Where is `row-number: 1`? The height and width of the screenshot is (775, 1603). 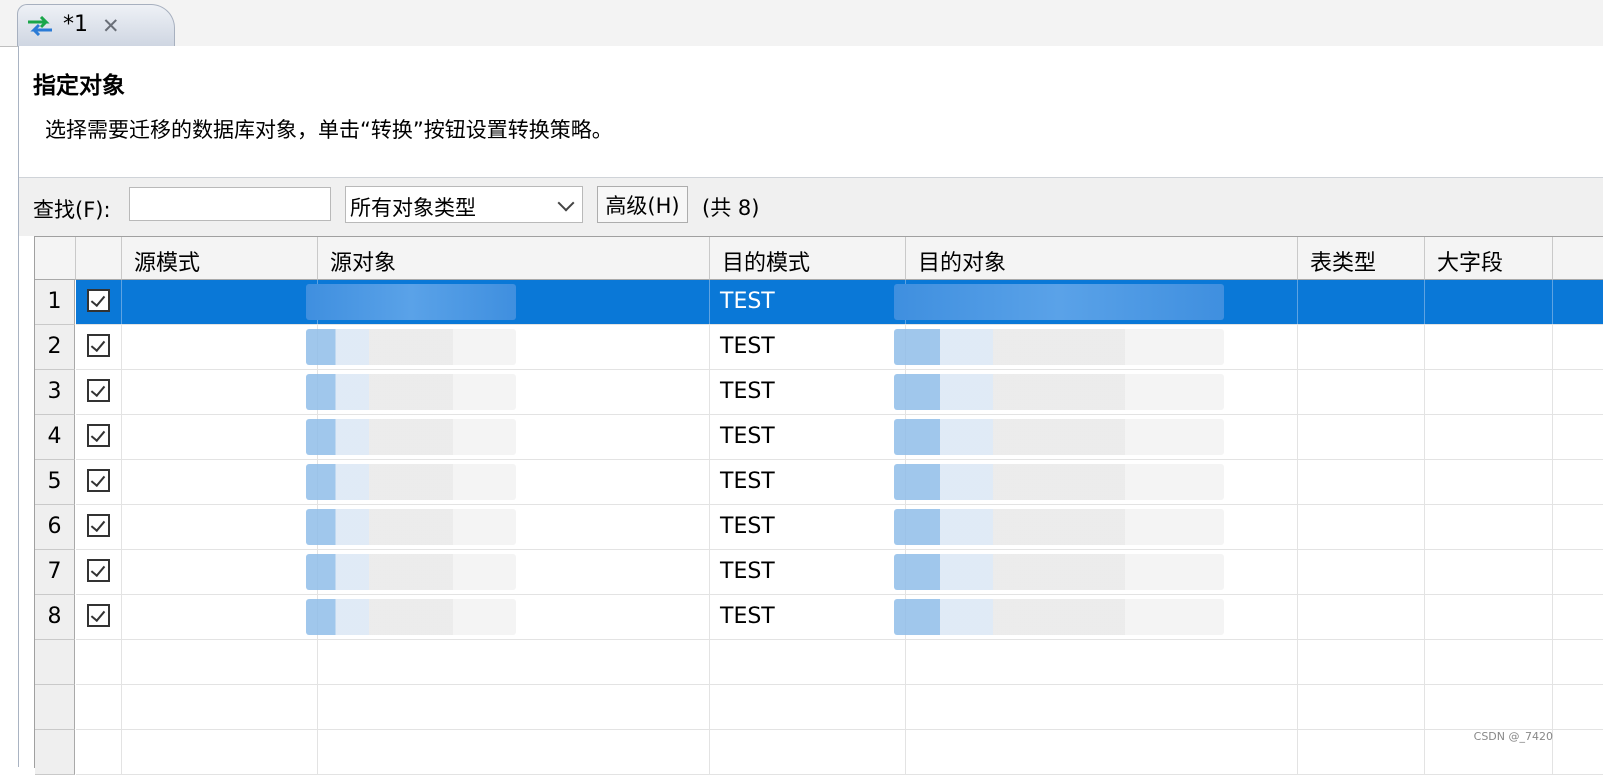
row-number: 1 is located at coordinates (55, 302).